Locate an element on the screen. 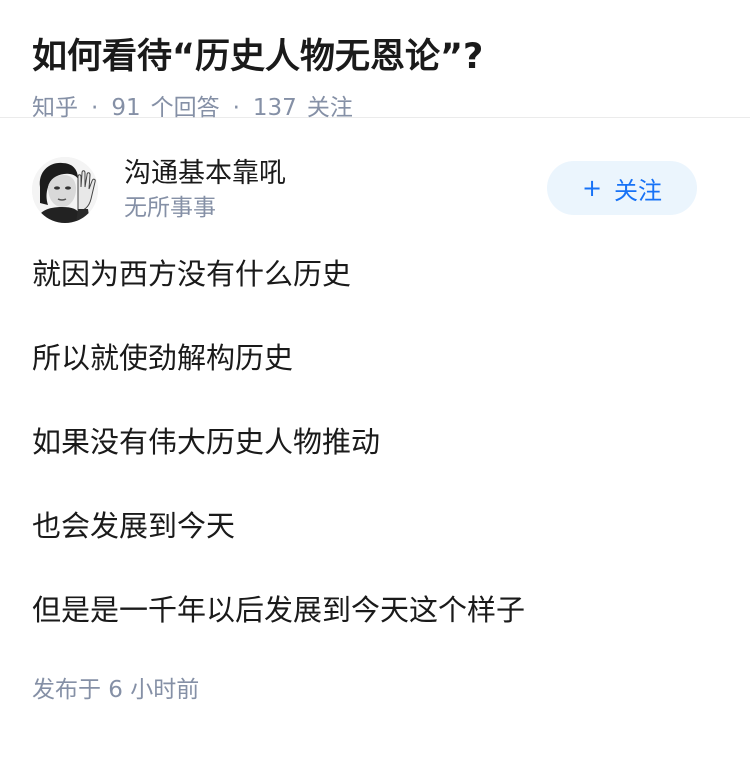  answers-count: 91 is located at coordinates (126, 108).